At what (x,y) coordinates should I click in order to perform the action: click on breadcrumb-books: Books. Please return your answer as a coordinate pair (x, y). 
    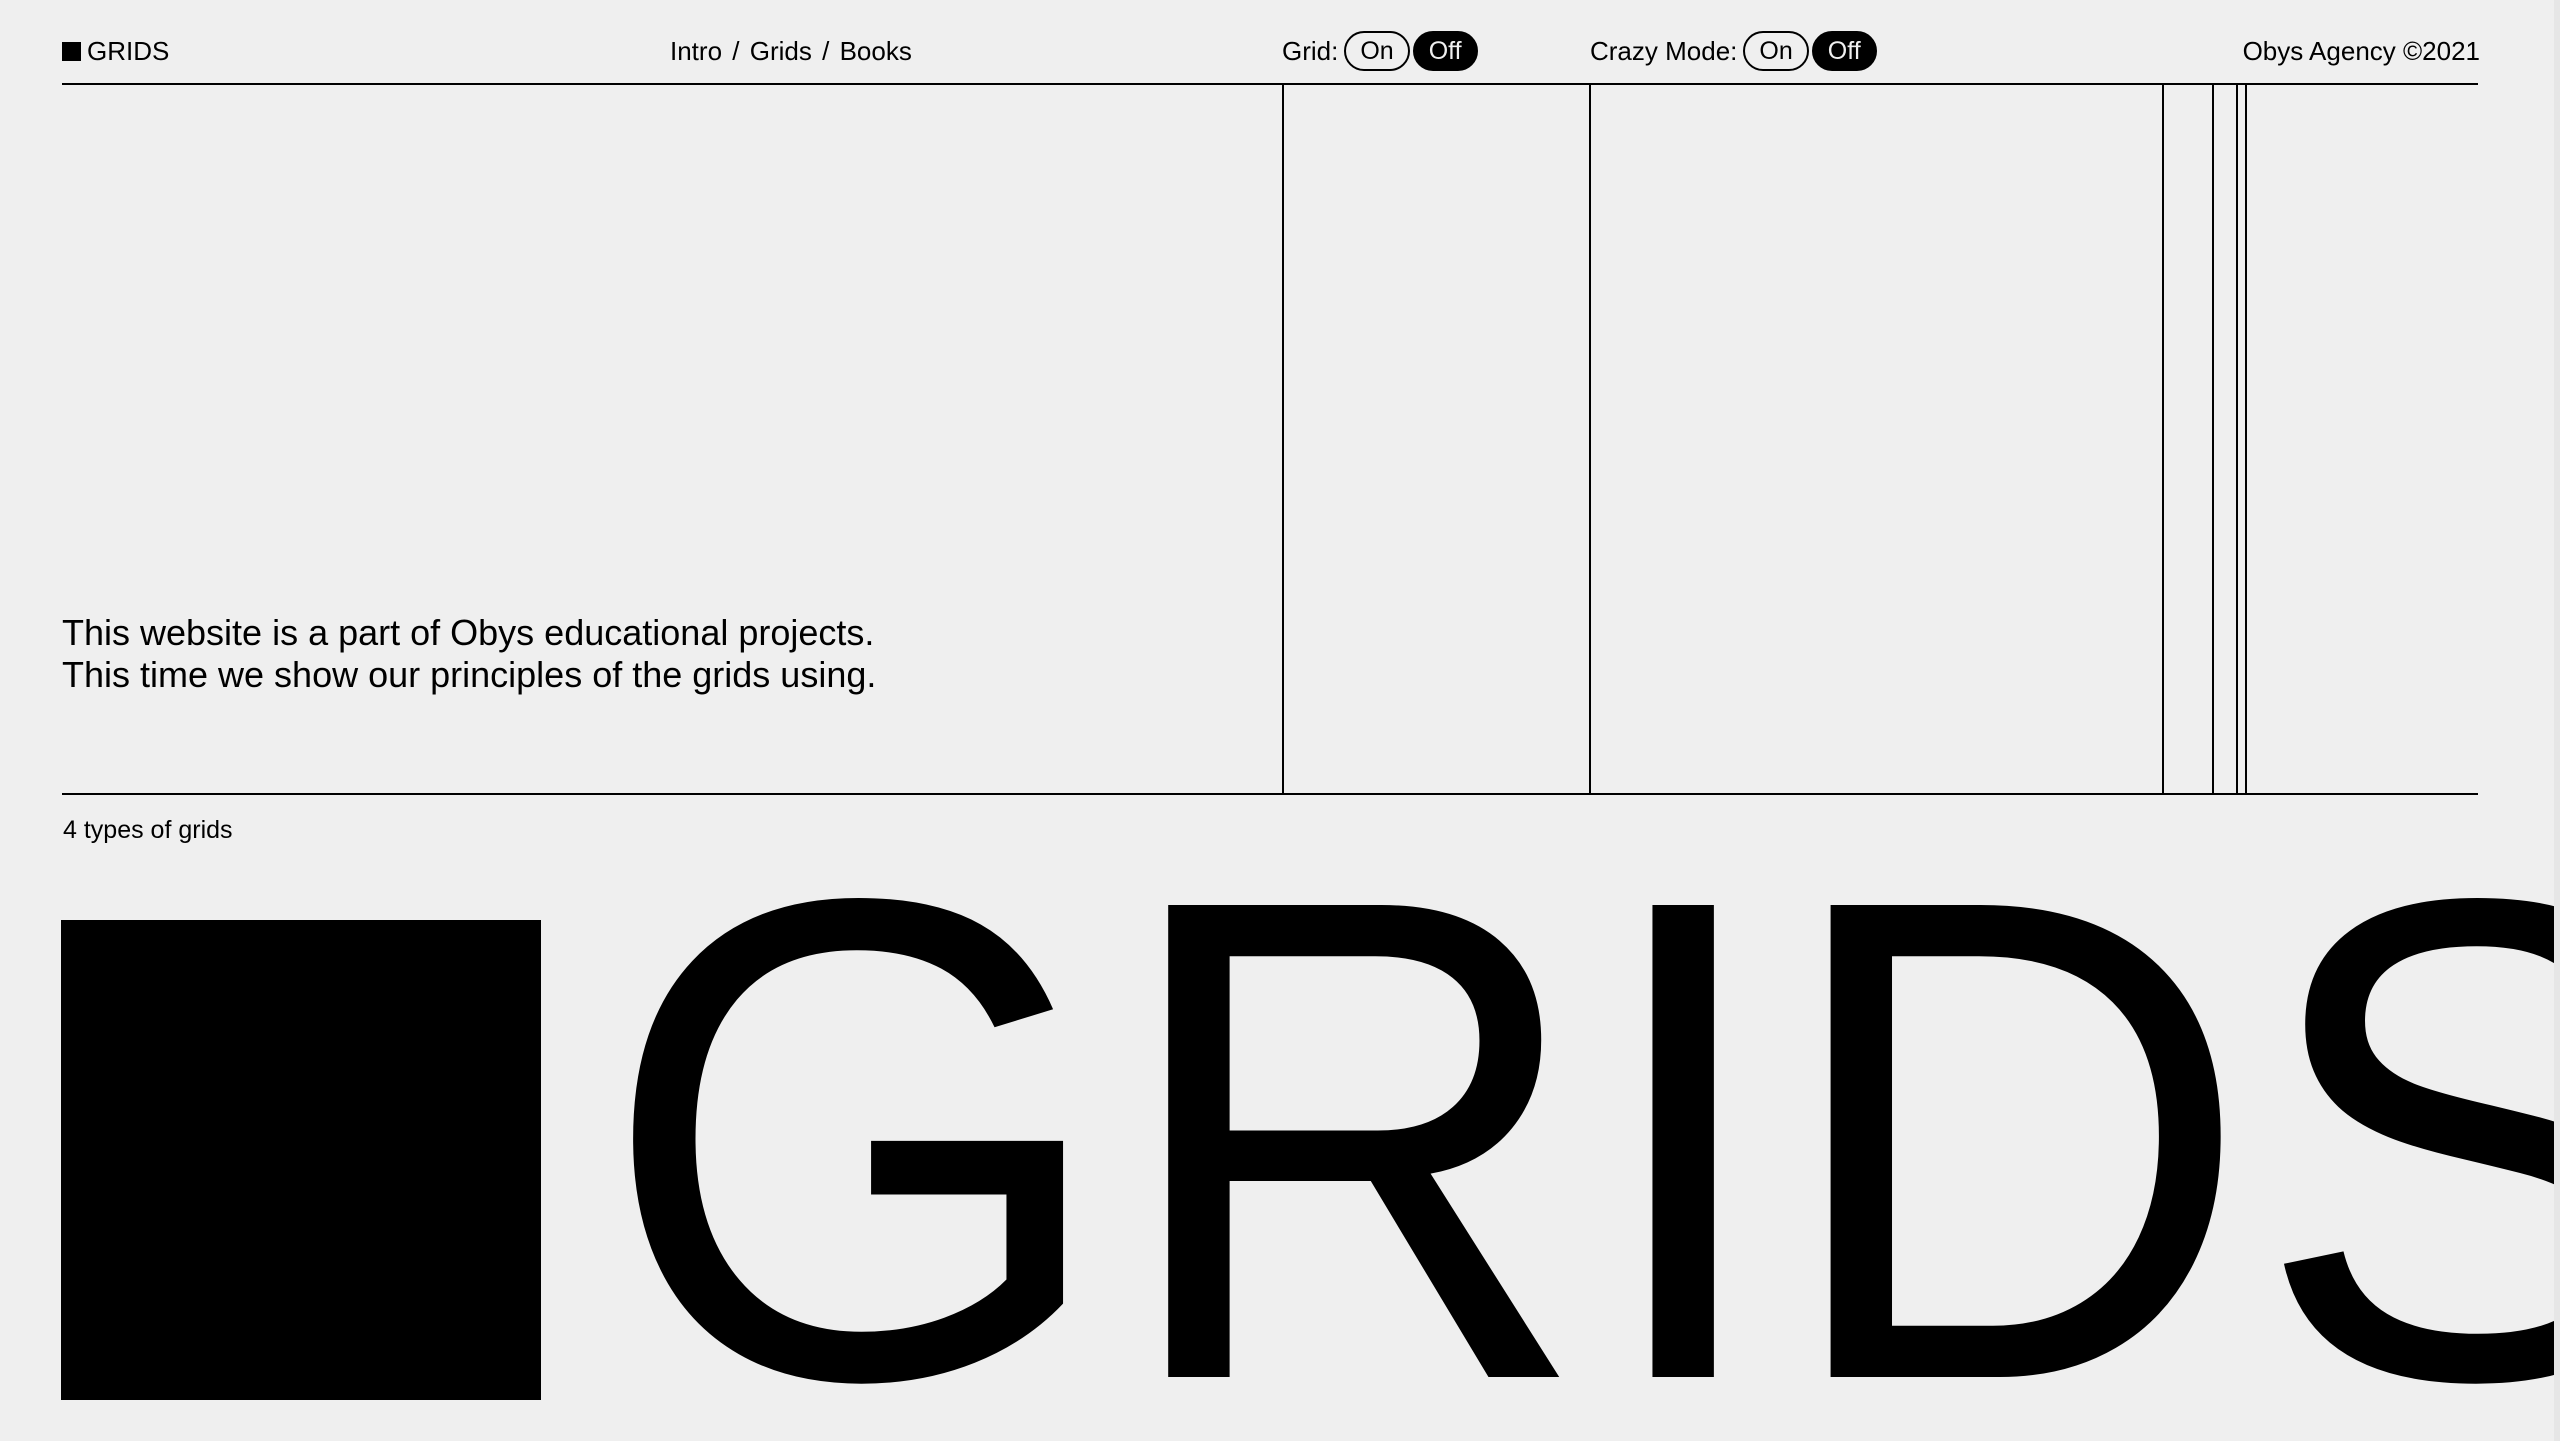
    Looking at the image, I should click on (876, 51).